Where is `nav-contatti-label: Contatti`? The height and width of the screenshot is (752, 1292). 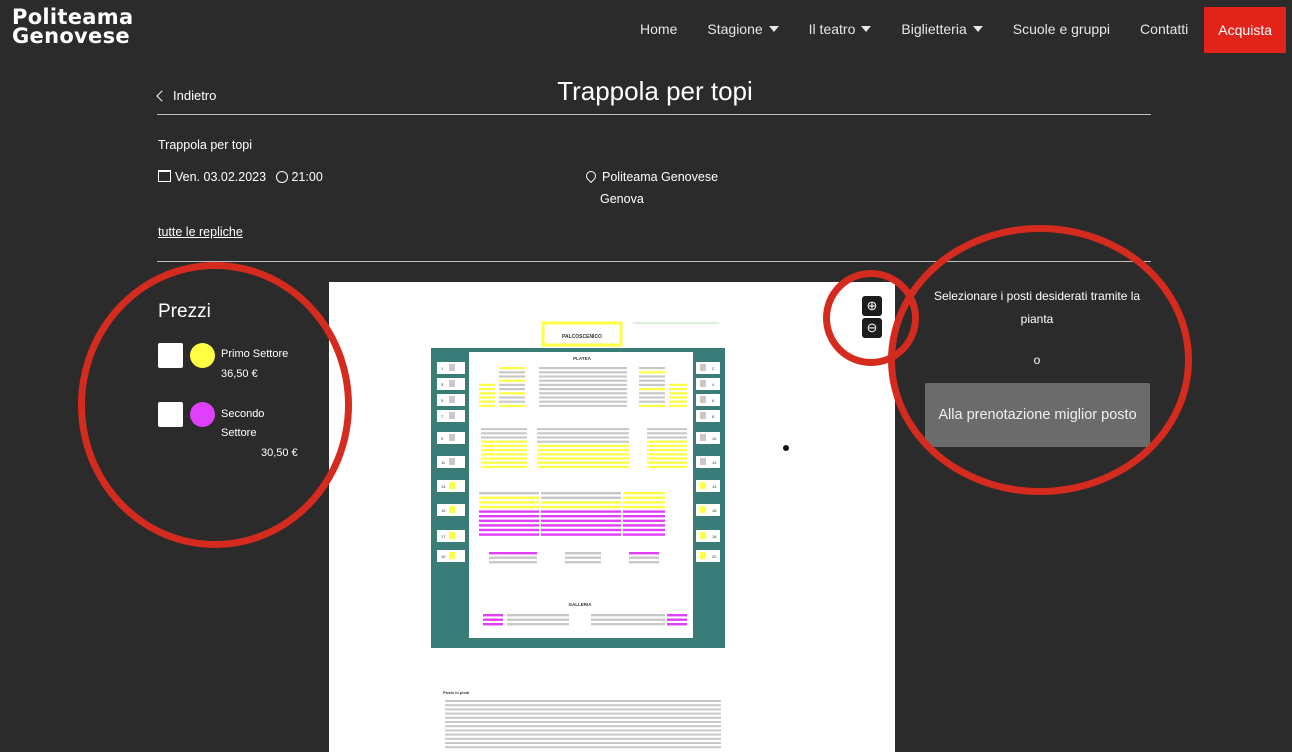
nav-contatti-label: Contatti is located at coordinates (1164, 28).